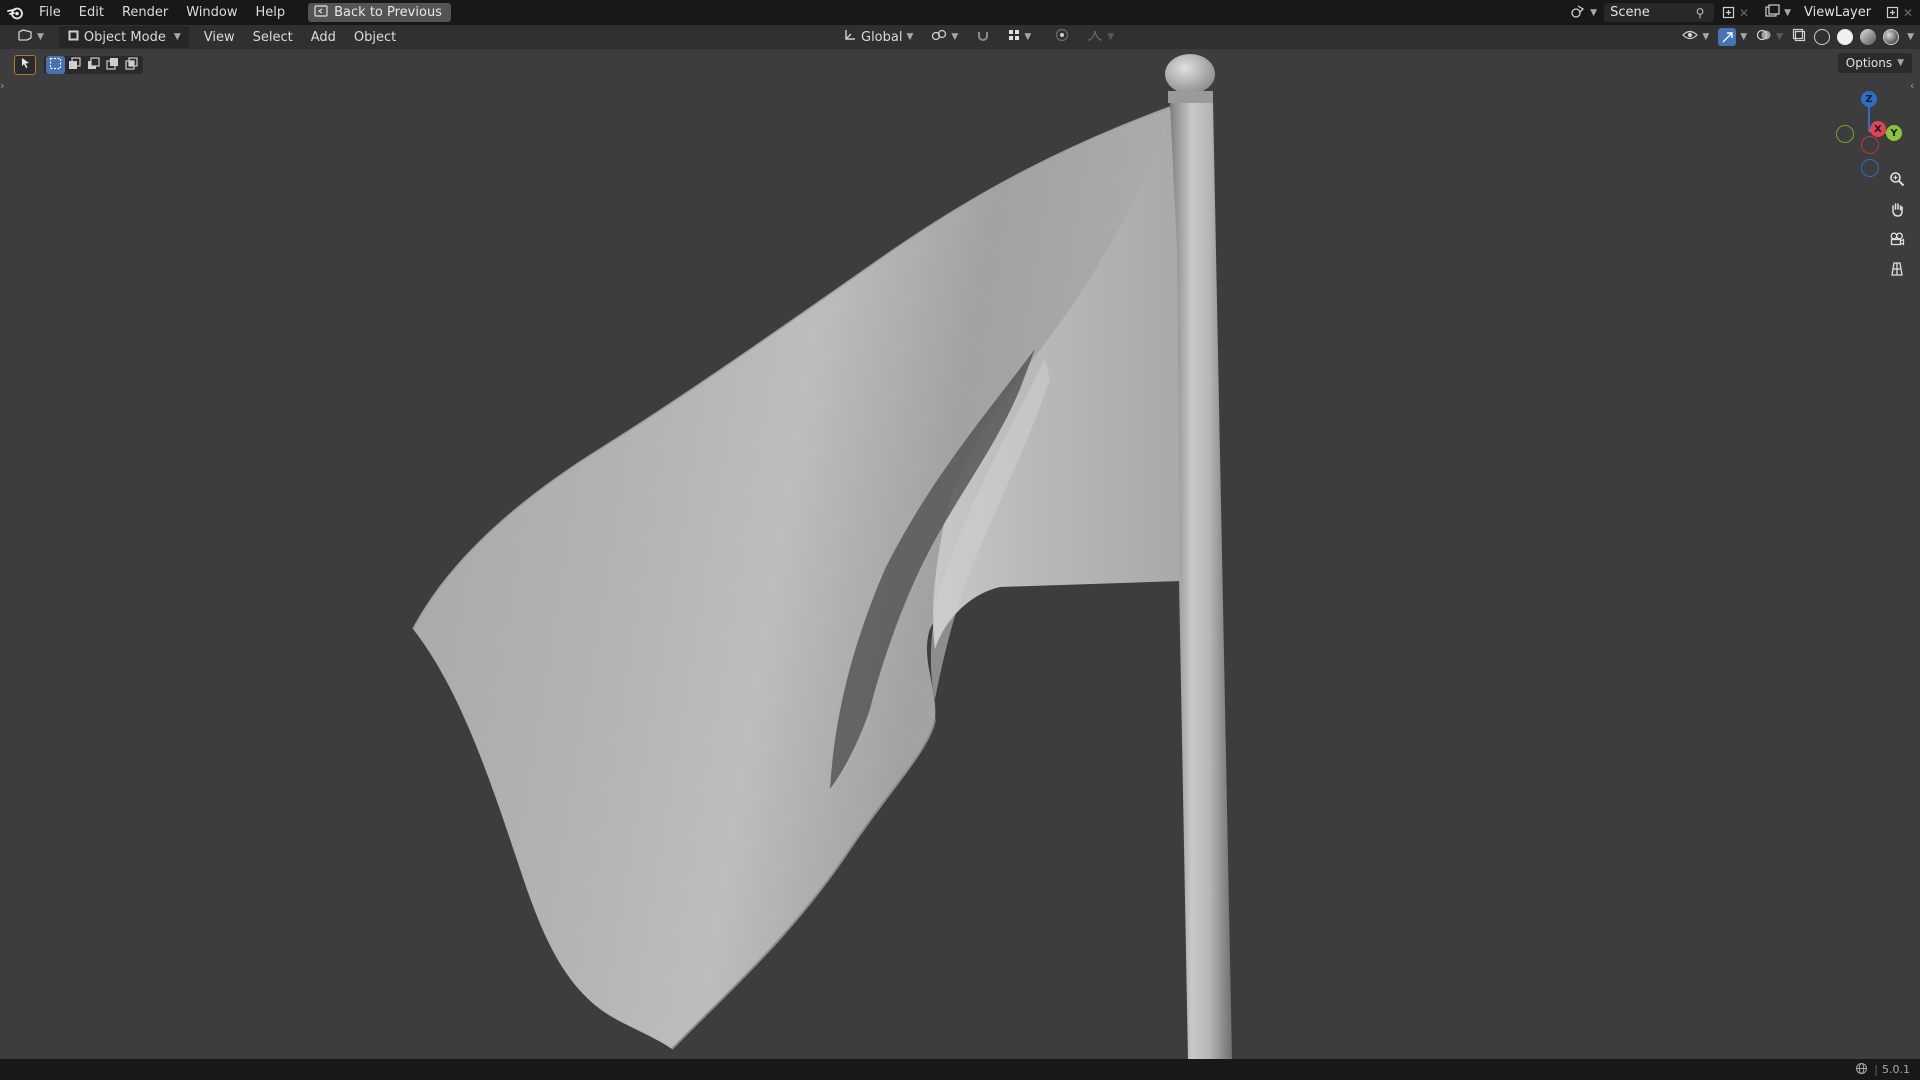 The image size is (1920, 1080). Describe the element at coordinates (1690, 37) in the screenshot. I see `visibility-icon` at that location.